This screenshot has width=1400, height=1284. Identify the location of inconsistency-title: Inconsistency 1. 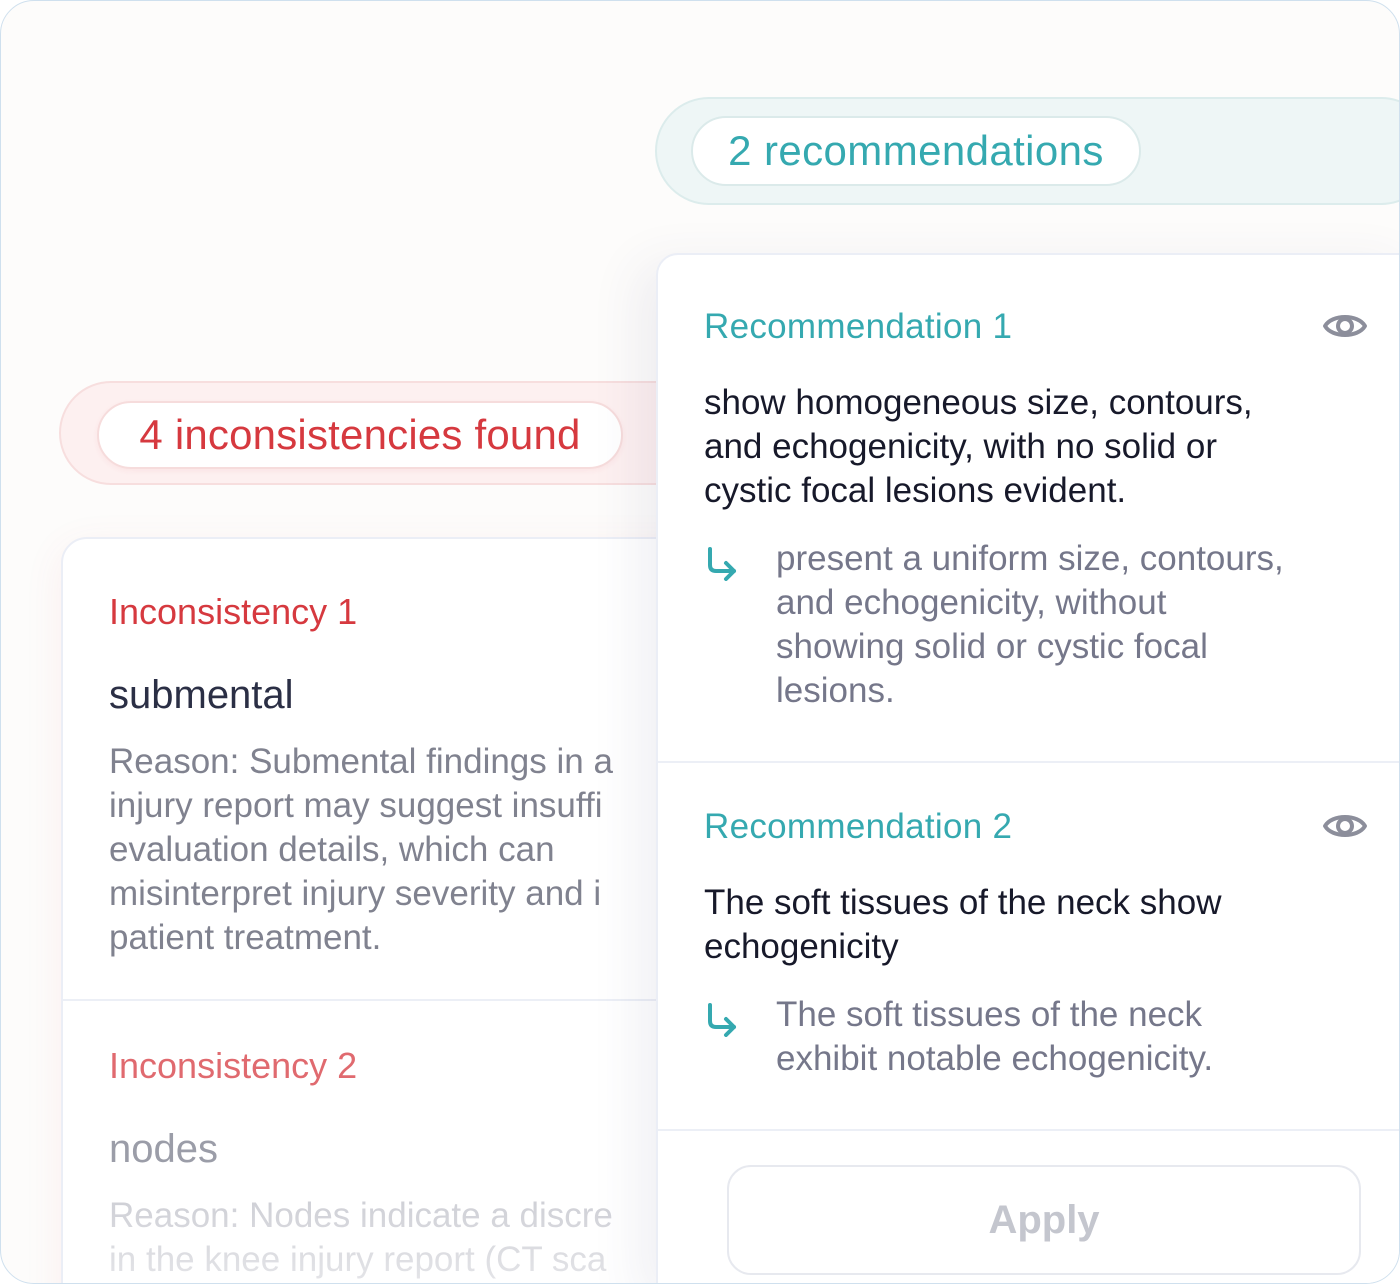
(233, 611).